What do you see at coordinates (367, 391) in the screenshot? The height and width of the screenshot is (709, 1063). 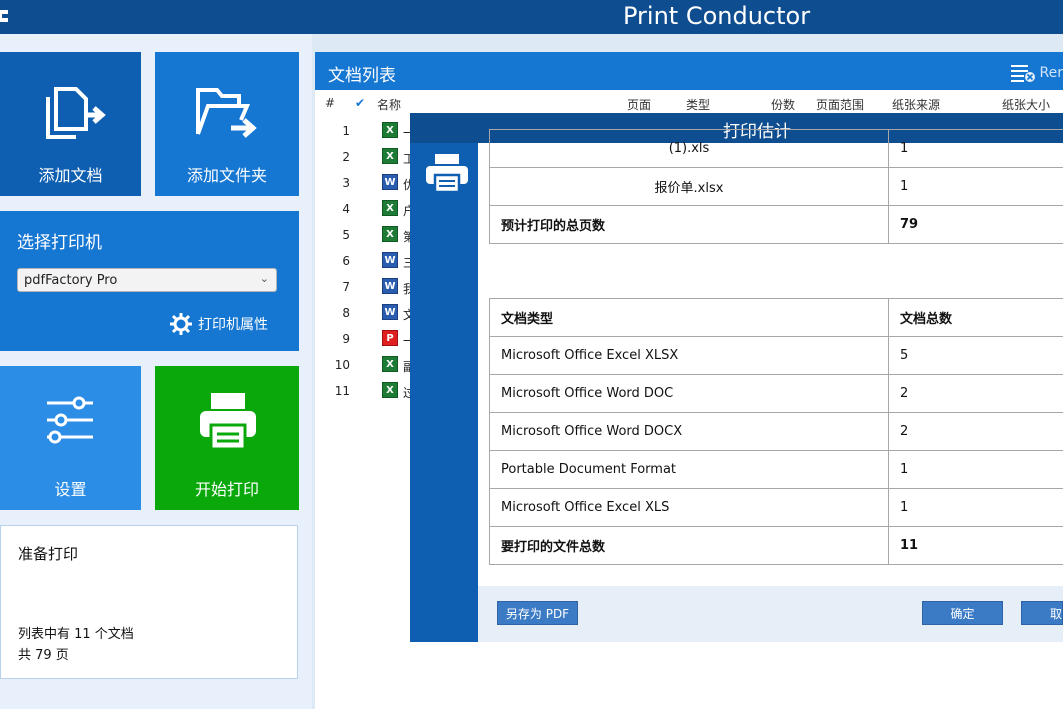 I see `table-row: 11 X 过` at bounding box center [367, 391].